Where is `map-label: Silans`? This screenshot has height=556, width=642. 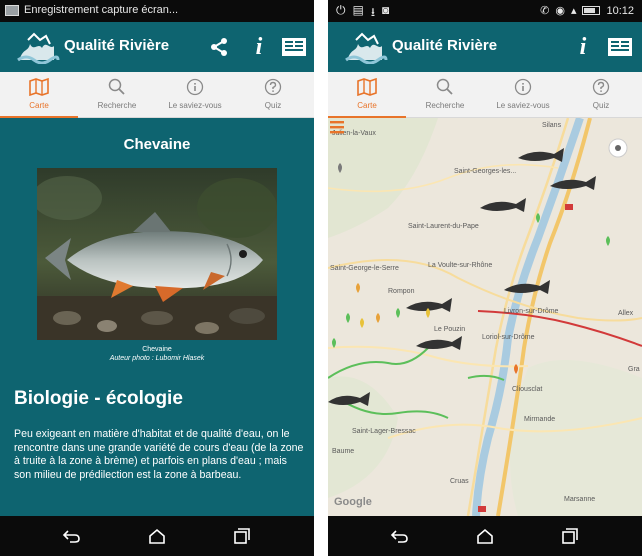
map-label: Silans is located at coordinates (552, 125).